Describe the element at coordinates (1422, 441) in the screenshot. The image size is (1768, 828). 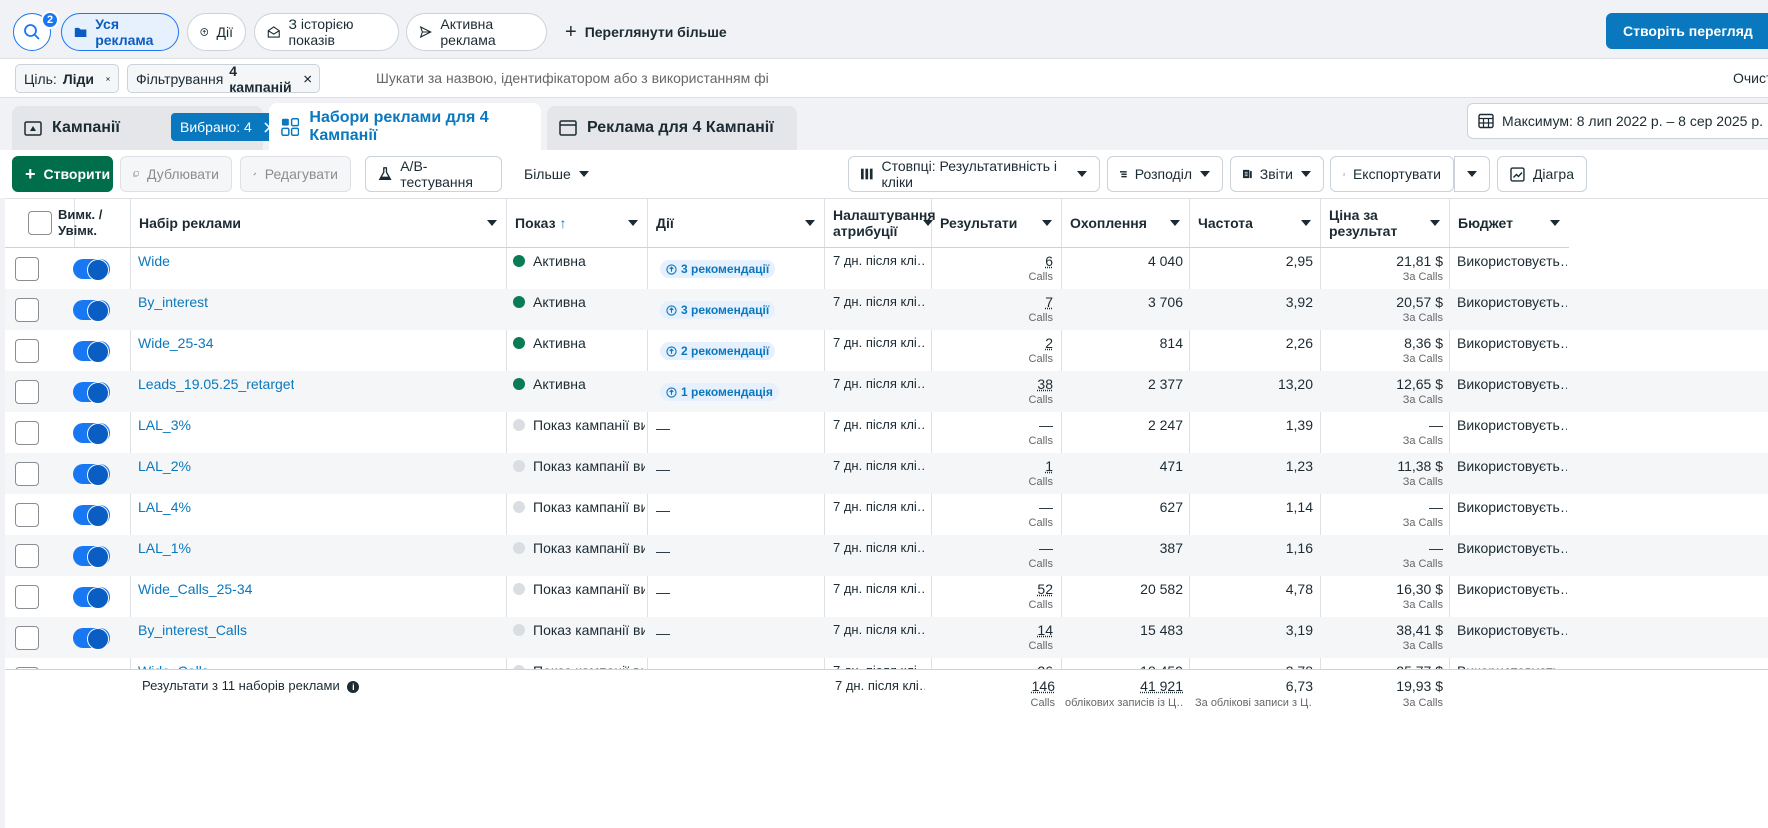
I see `cost-per-result-unit: За Calls` at that location.